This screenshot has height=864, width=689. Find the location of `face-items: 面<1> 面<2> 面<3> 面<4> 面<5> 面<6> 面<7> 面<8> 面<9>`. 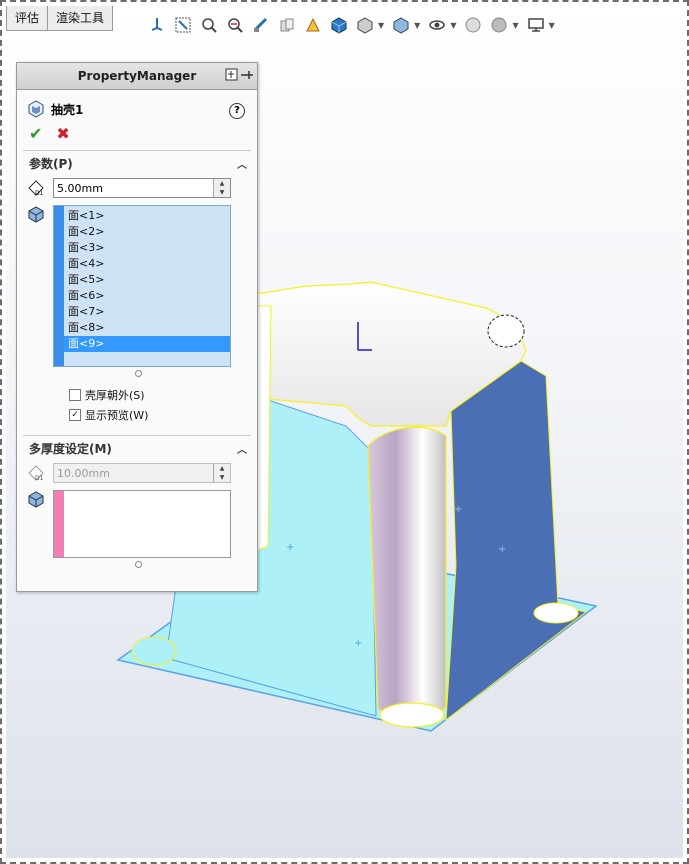

face-items: 面<1> 面<2> 面<3> 面<4> 面<5> 面<6> 面<7> 面<8> 面<9> is located at coordinates (147, 286).